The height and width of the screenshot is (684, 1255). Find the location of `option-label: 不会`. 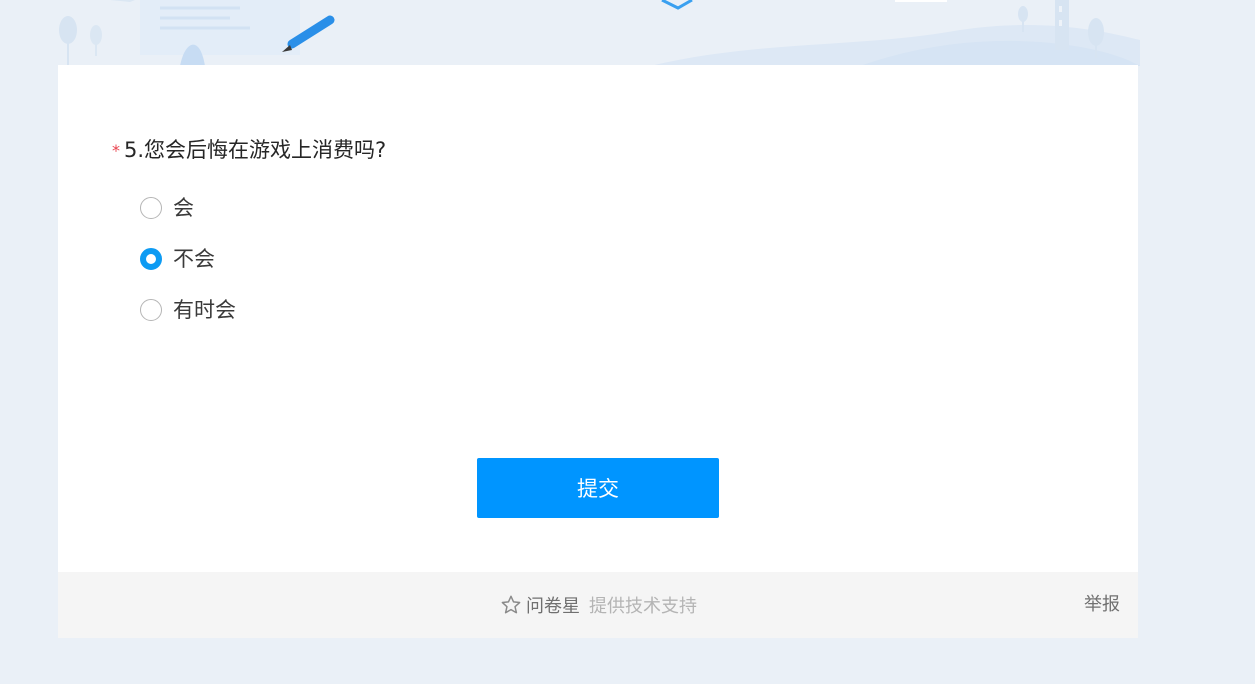

option-label: 不会 is located at coordinates (194, 259).